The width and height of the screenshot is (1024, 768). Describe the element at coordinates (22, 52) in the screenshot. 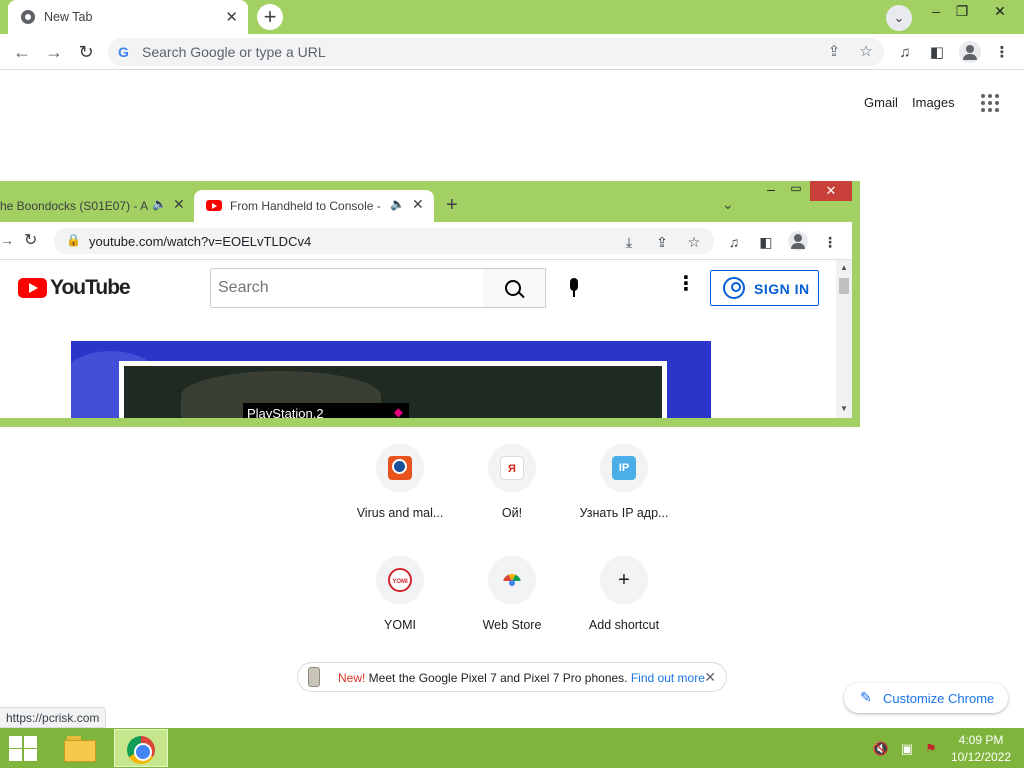

I see `back-arrow-icon: ←` at that location.